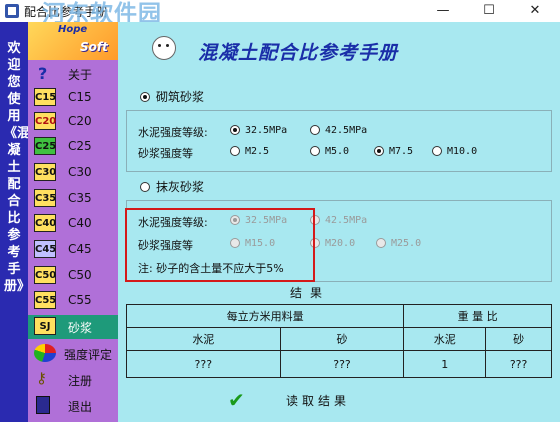 The image size is (560, 422). I want to click on masonry-cement-label: 水泥强度等级:, so click(173, 132).